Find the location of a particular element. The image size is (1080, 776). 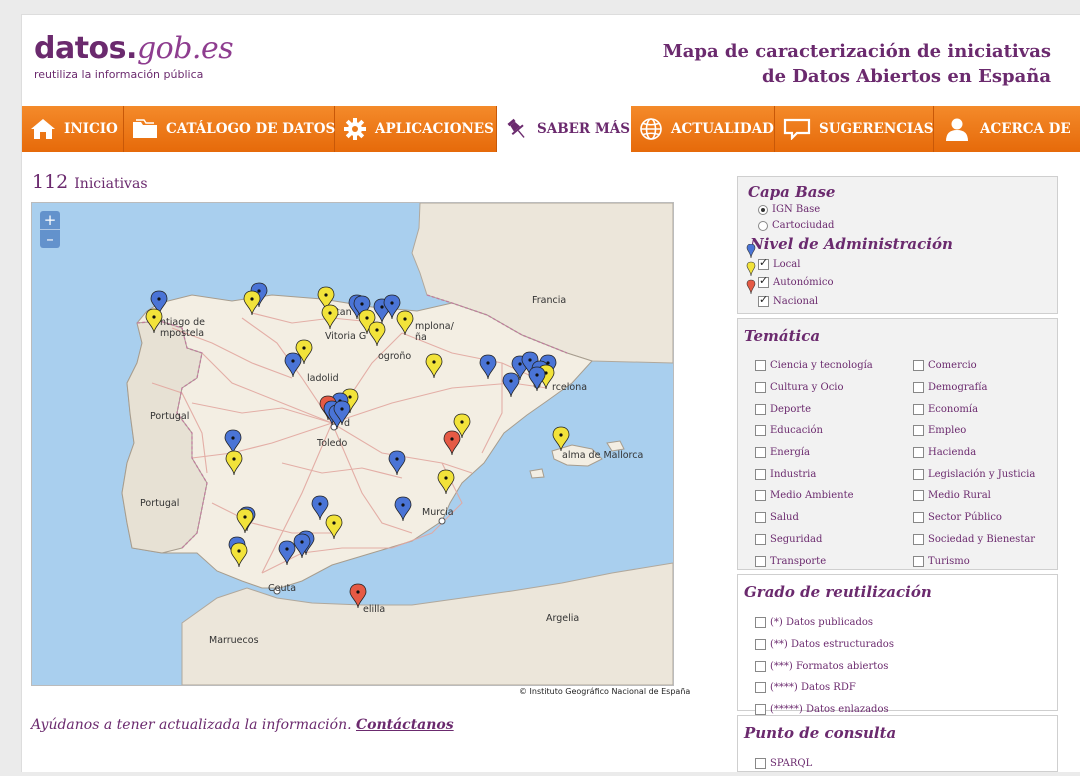

zoom-out-button: – is located at coordinates (50, 238).